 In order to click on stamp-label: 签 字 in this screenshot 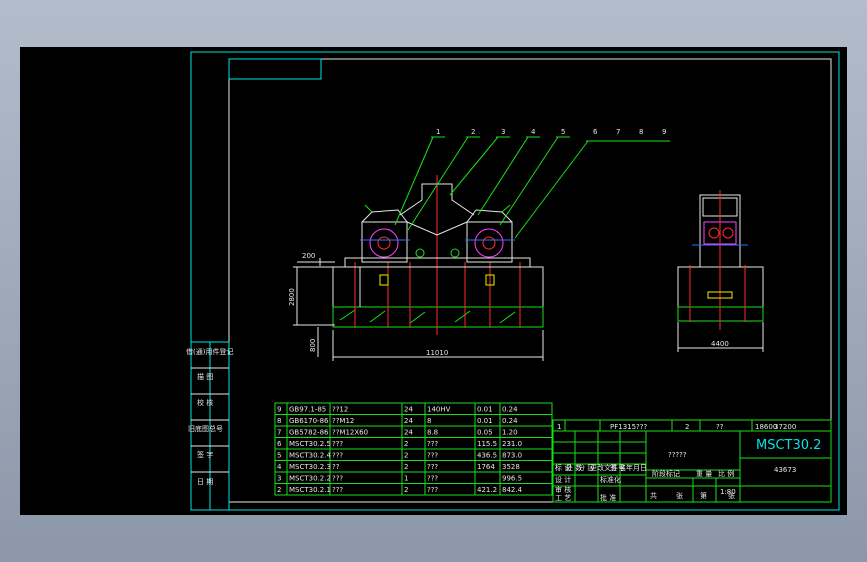, I will do `click(205, 454)`.